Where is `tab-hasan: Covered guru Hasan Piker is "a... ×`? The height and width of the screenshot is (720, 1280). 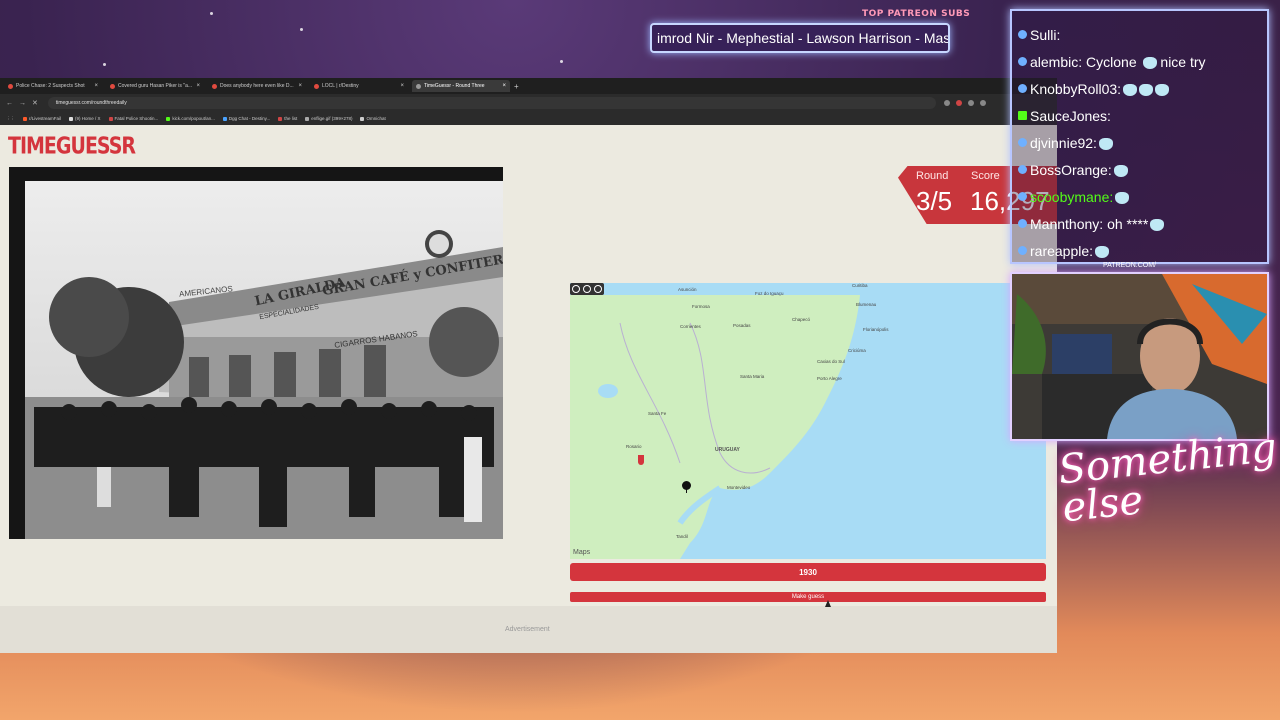
tab-hasan: Covered guru Hasan Piker is "a... × is located at coordinates (155, 86).